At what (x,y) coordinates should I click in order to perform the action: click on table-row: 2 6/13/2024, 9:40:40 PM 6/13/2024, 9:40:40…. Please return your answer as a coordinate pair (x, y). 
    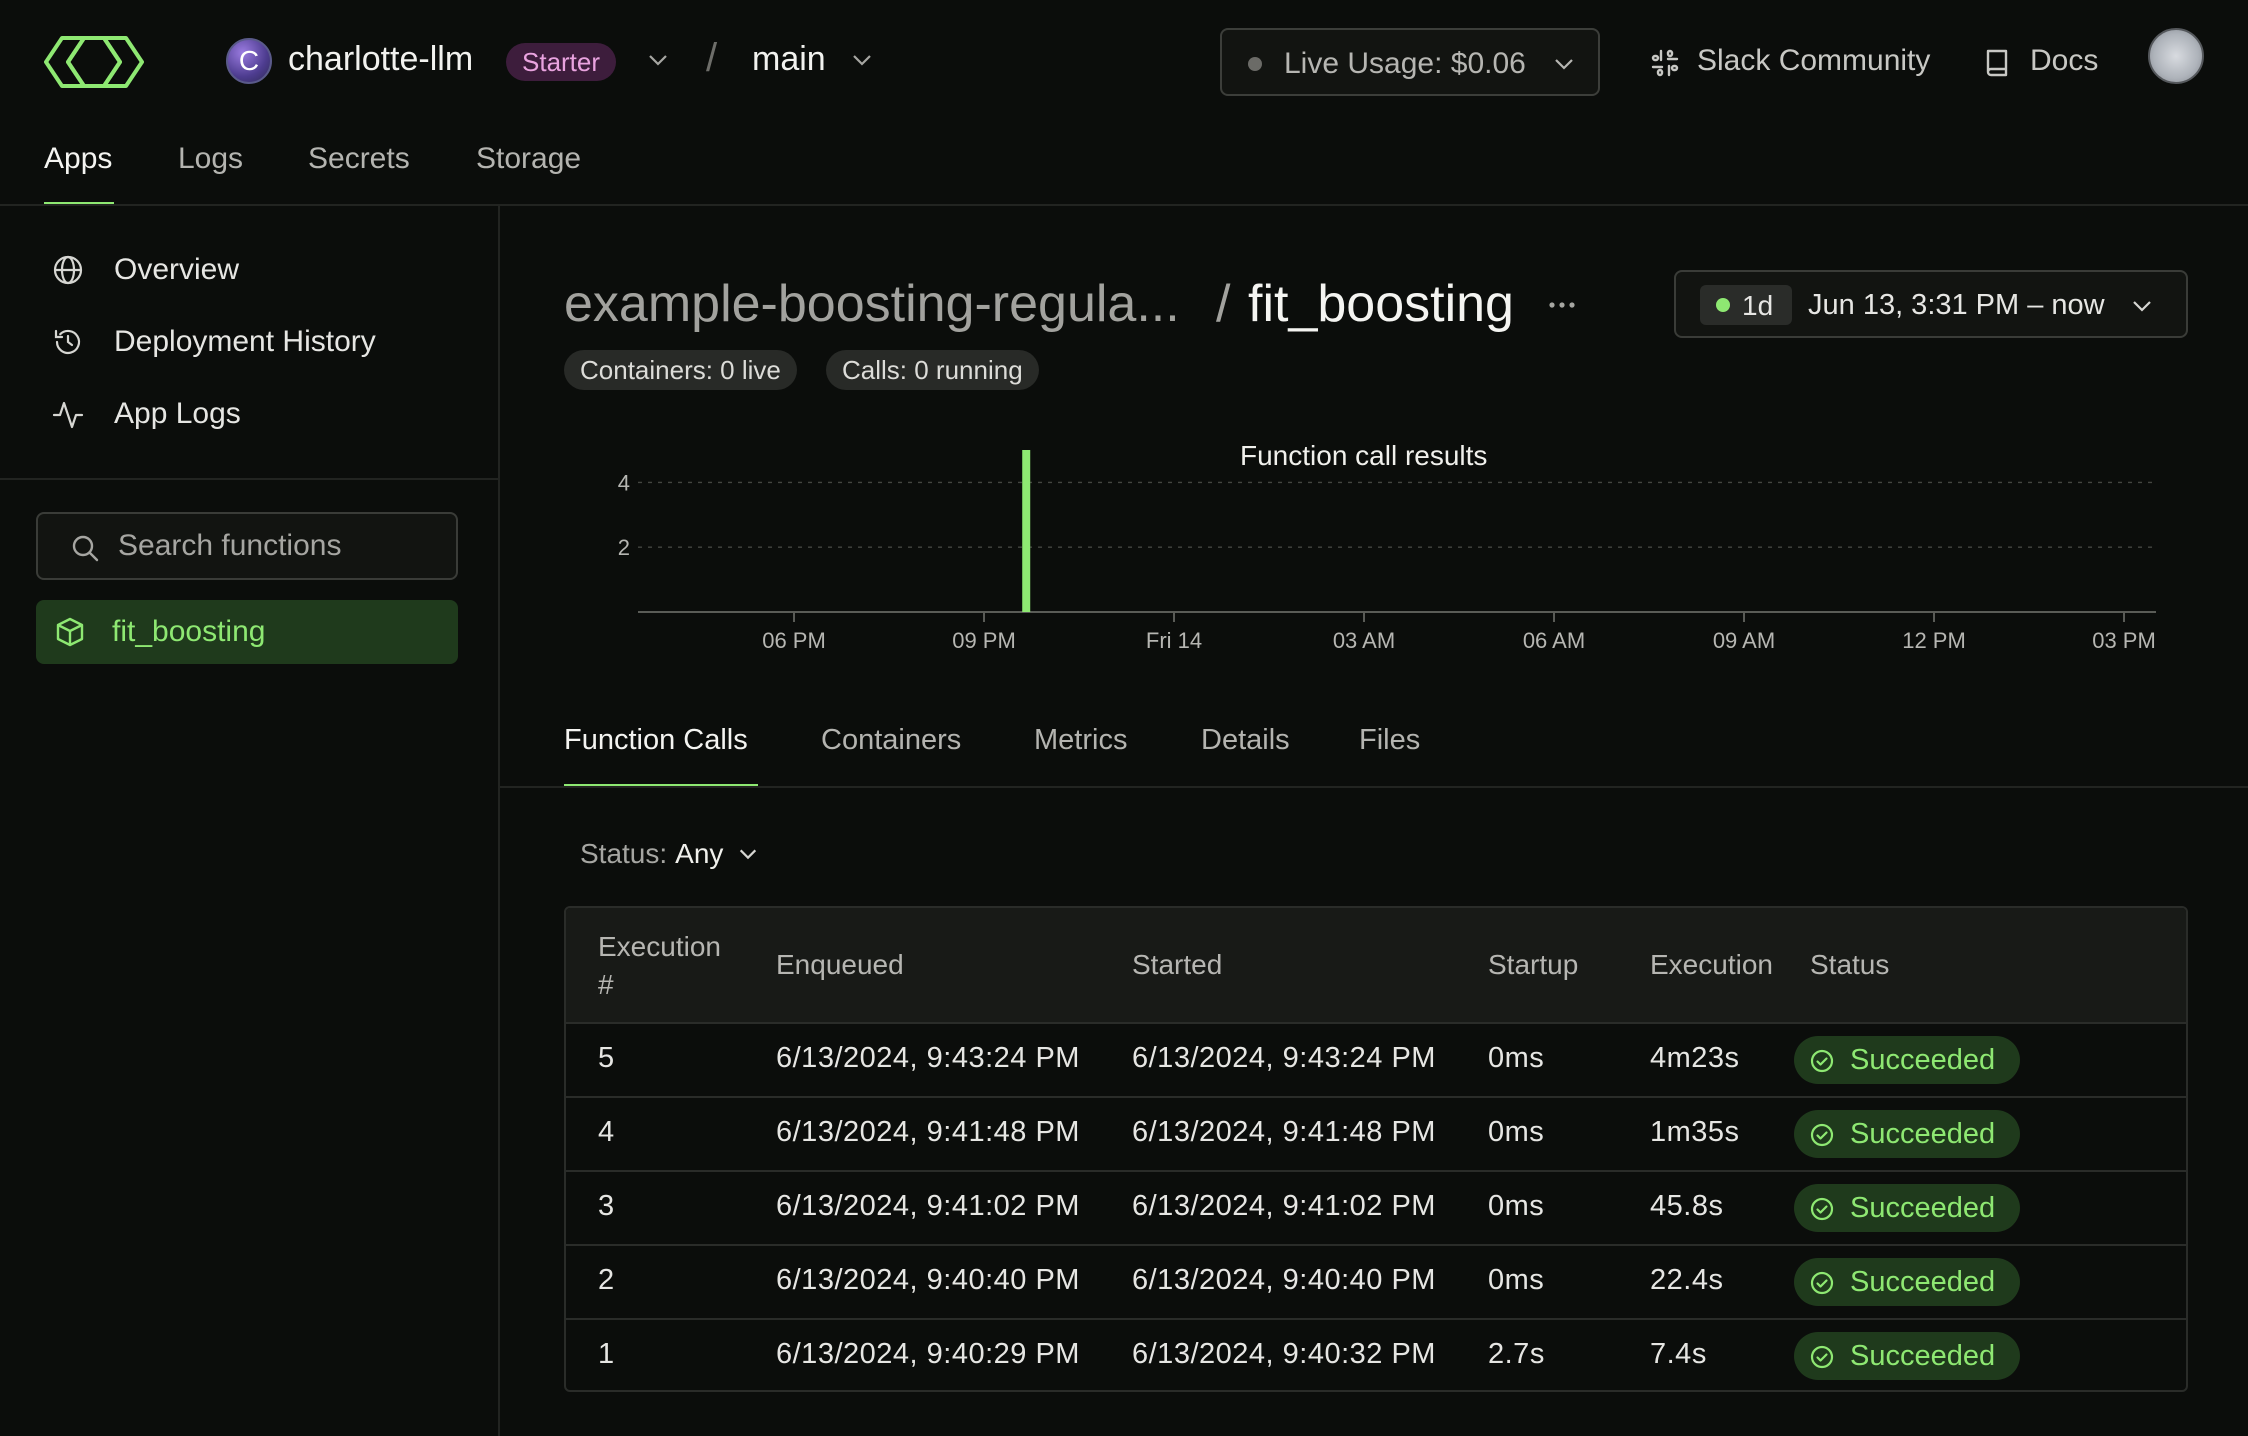
    Looking at the image, I should click on (1376, 1283).